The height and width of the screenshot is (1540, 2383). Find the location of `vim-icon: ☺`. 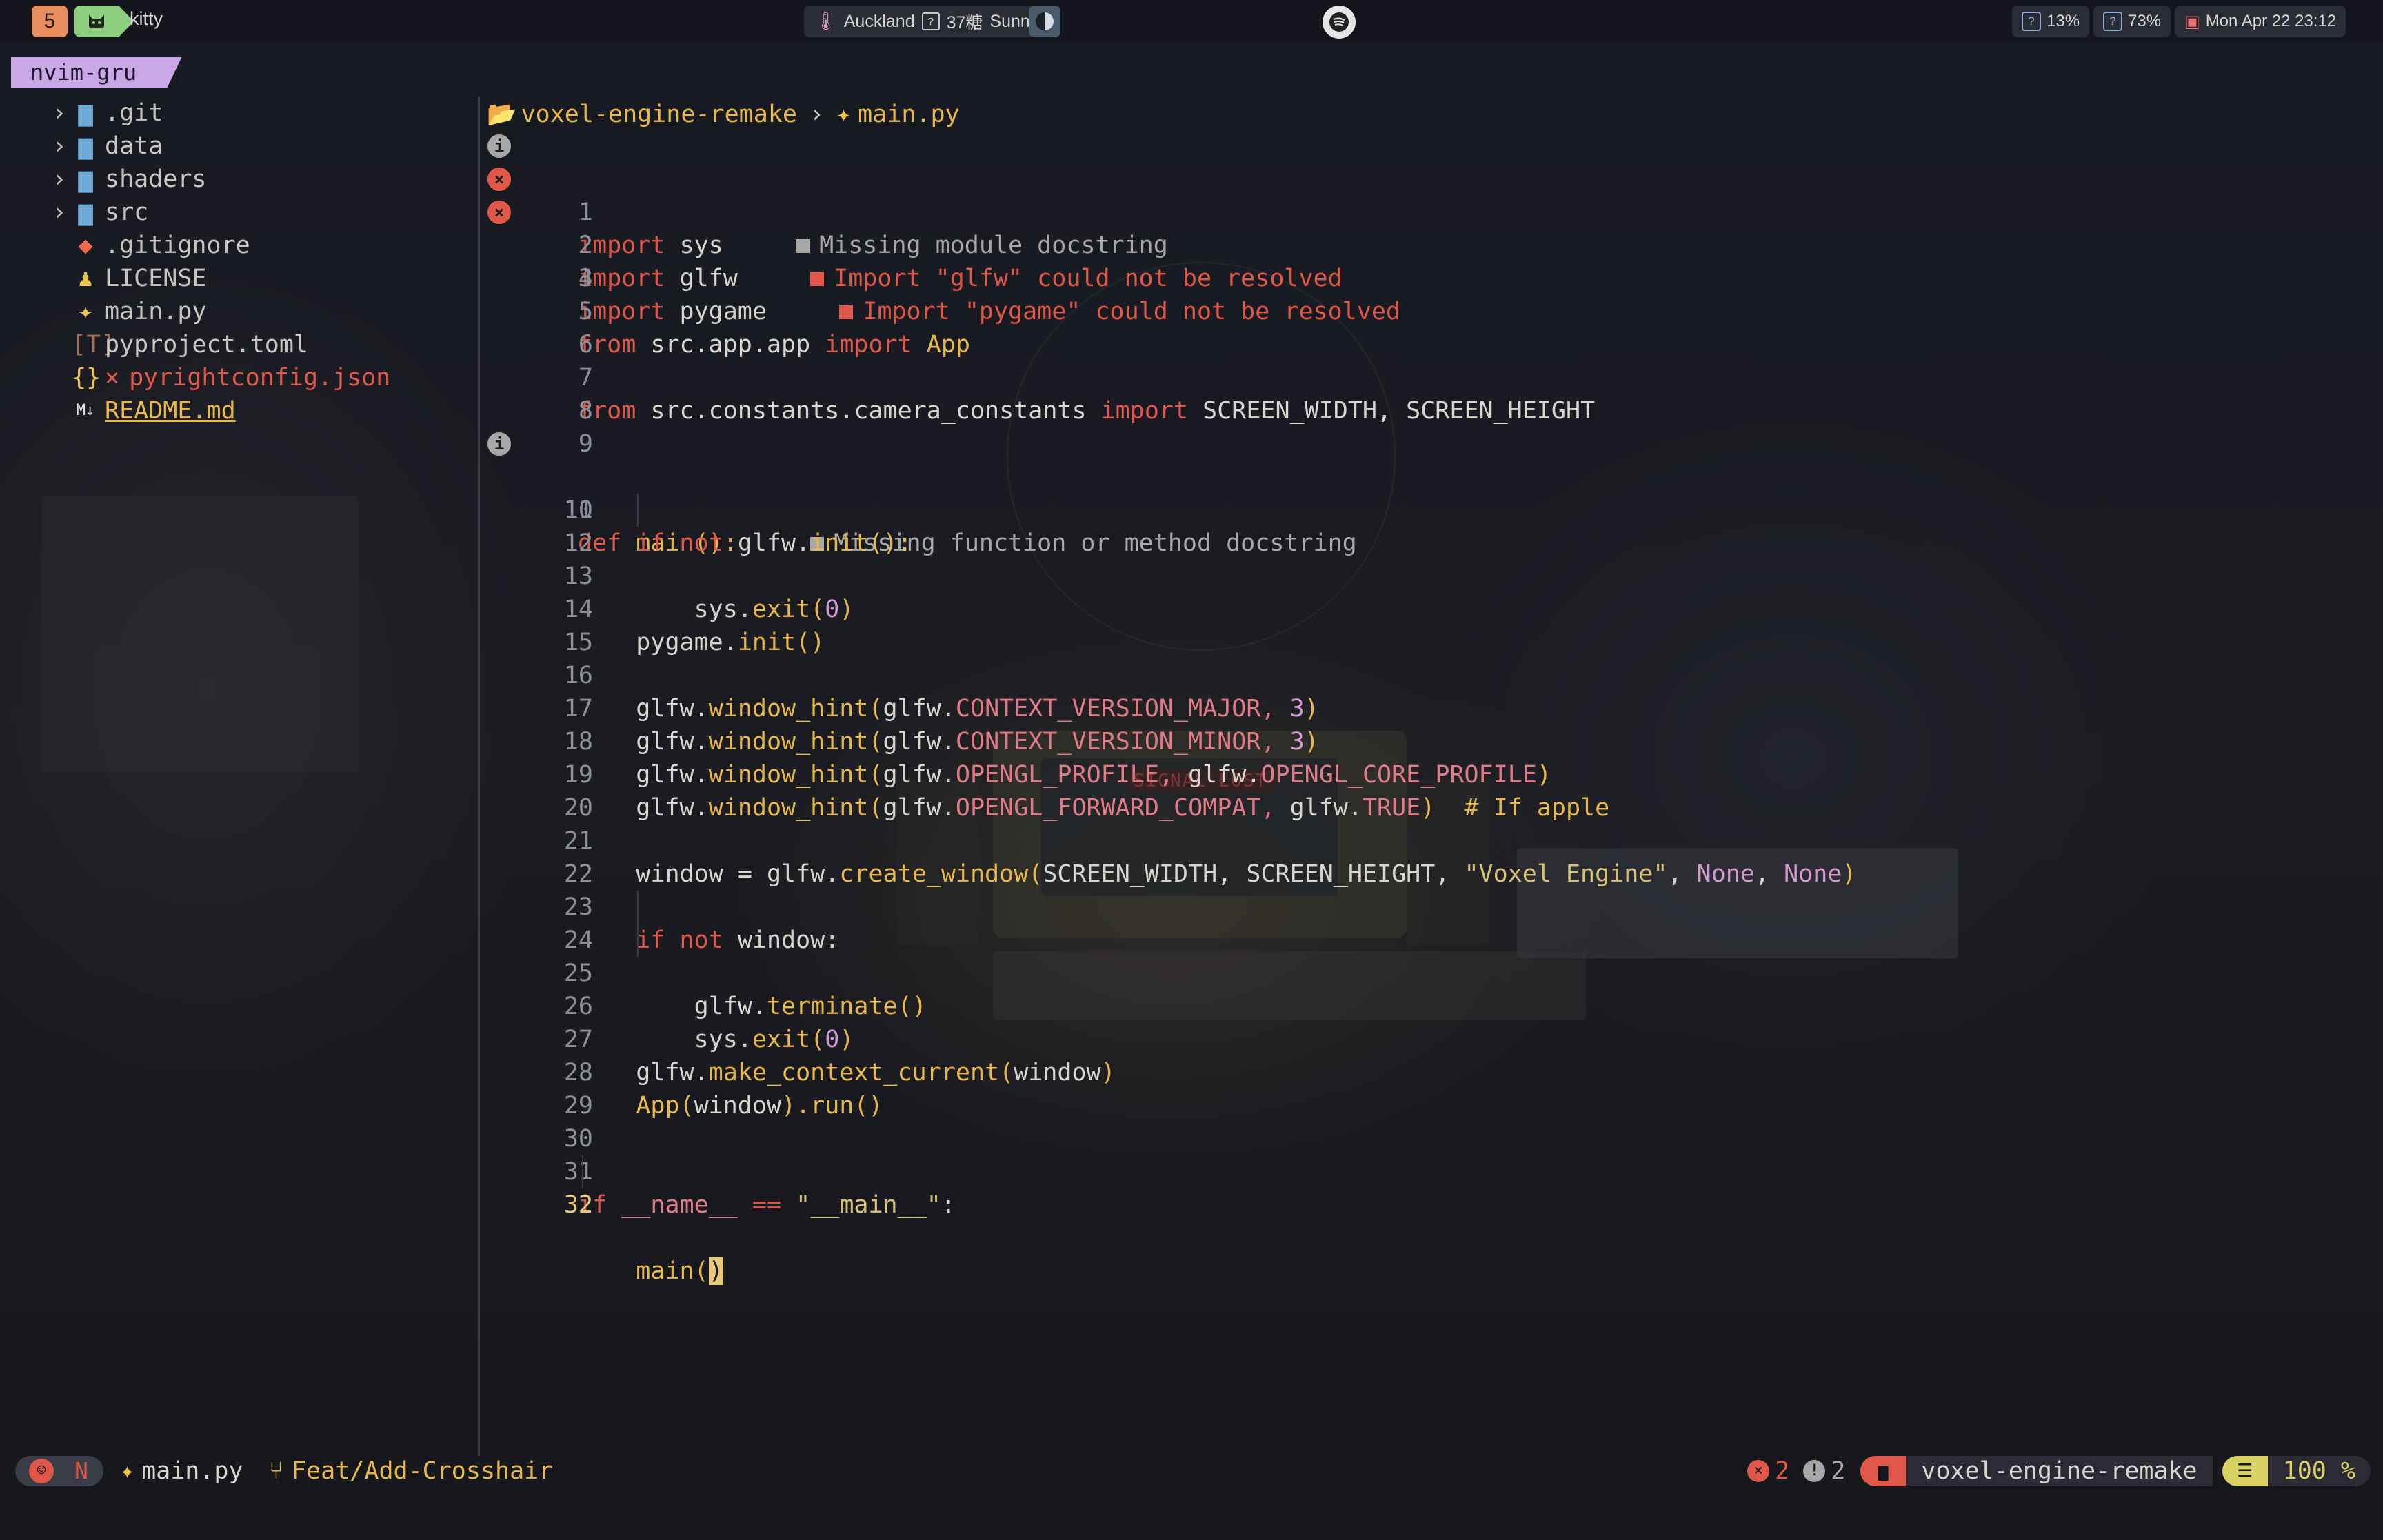

vim-icon: ☺ is located at coordinates (41, 1471).